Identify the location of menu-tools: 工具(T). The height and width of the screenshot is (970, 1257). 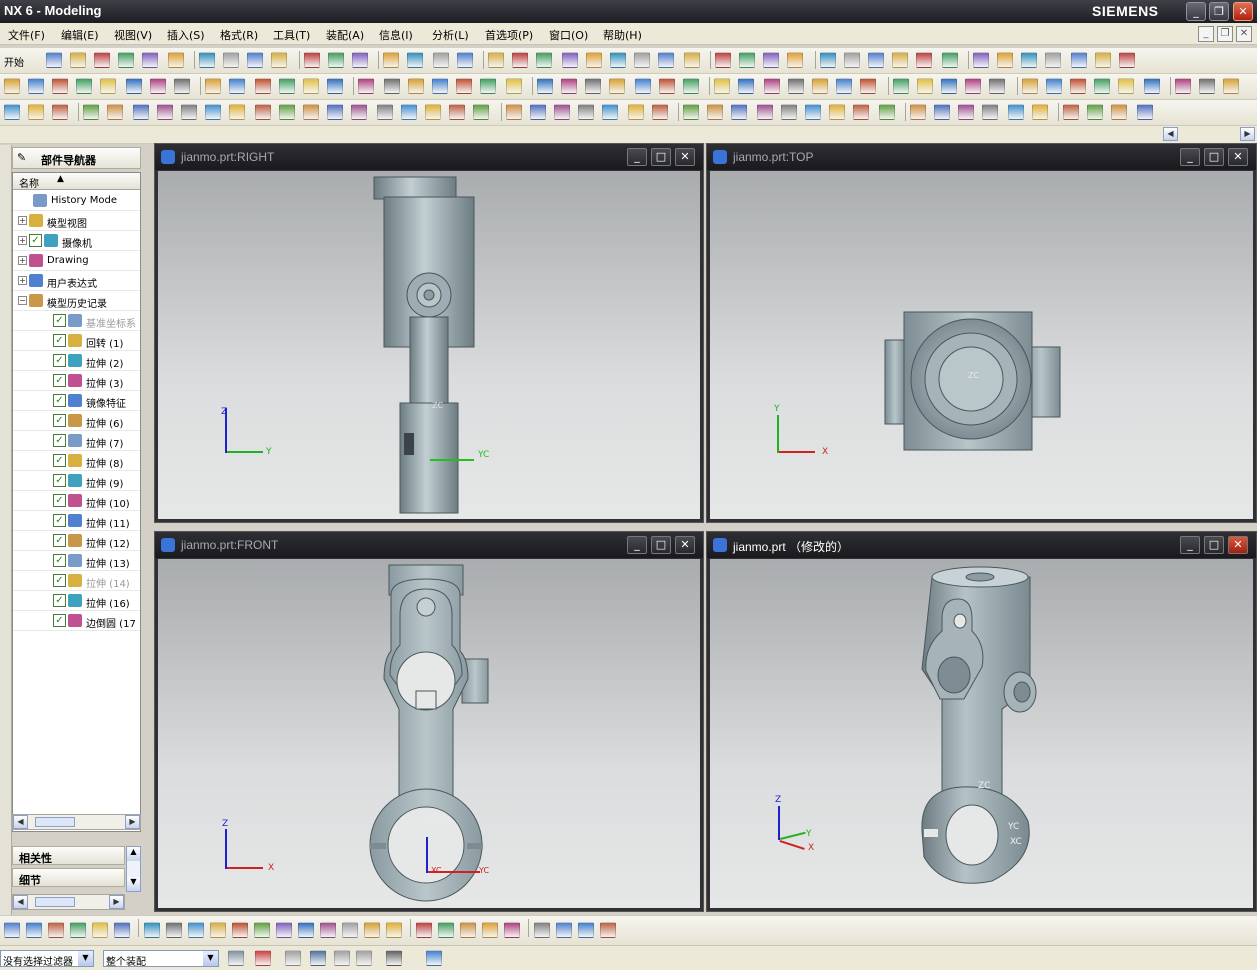
(291, 35).